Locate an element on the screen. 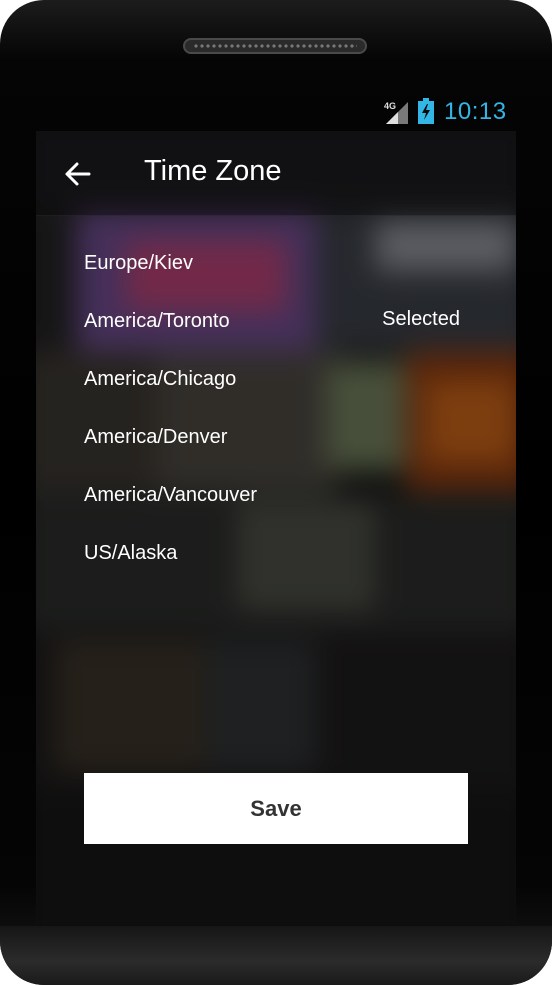 The height and width of the screenshot is (985, 552). app-bar: Time Zone is located at coordinates (276, 173).